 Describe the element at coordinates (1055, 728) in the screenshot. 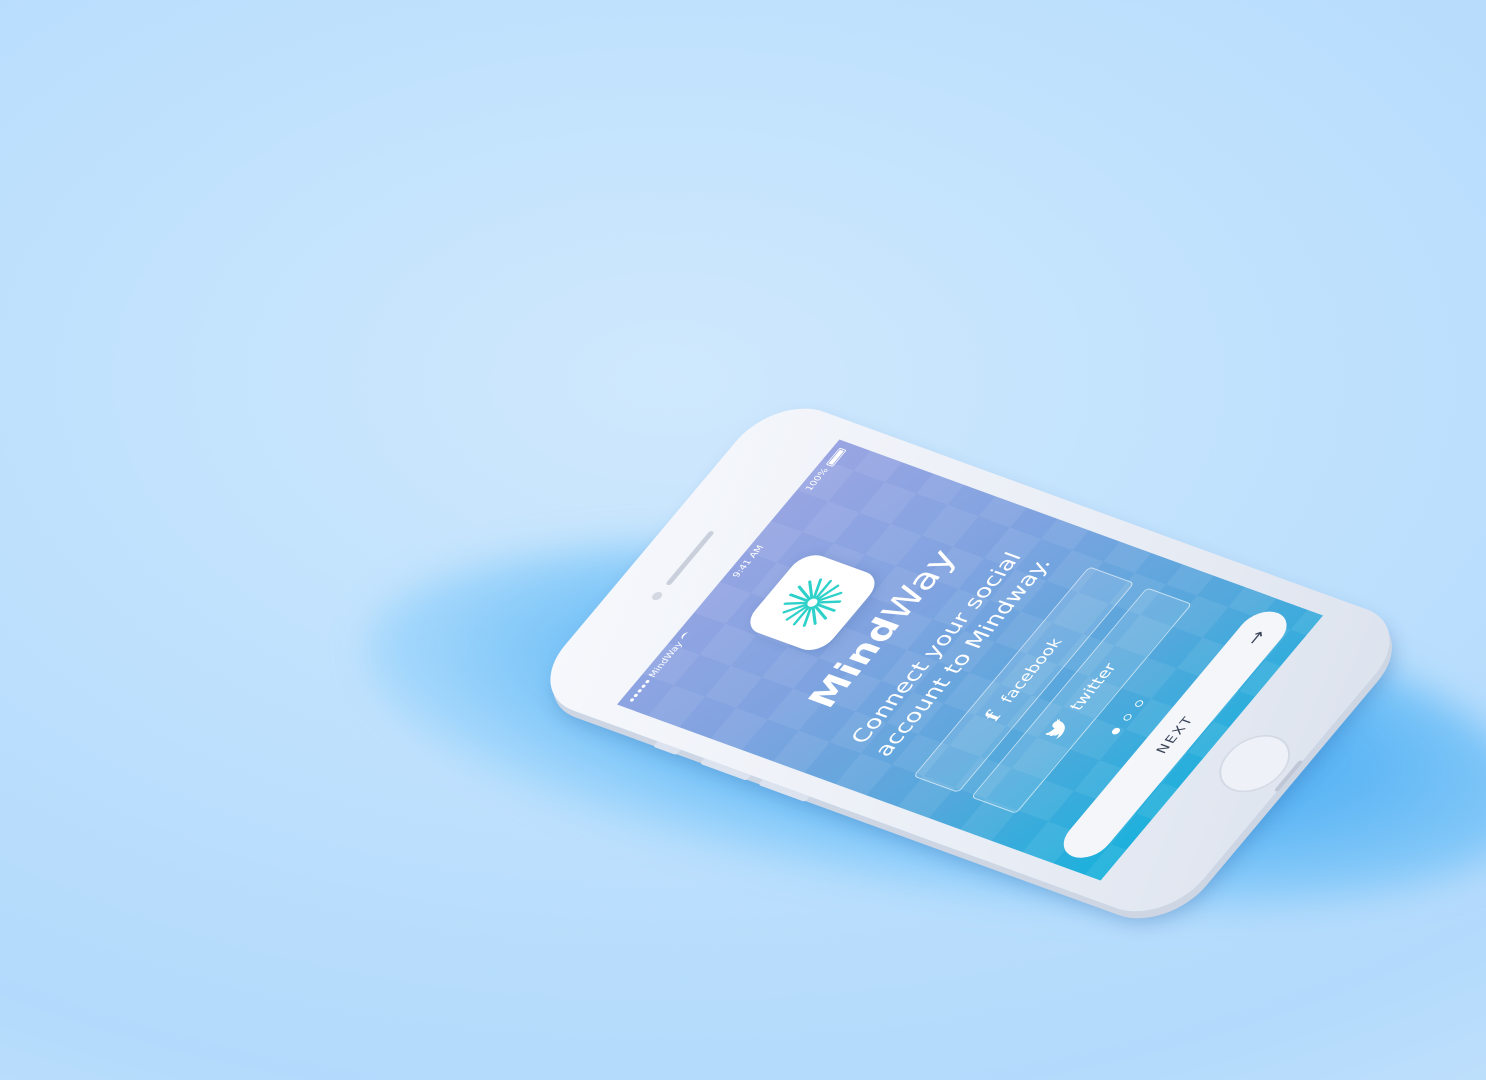

I see `twitter-bird-icon` at that location.